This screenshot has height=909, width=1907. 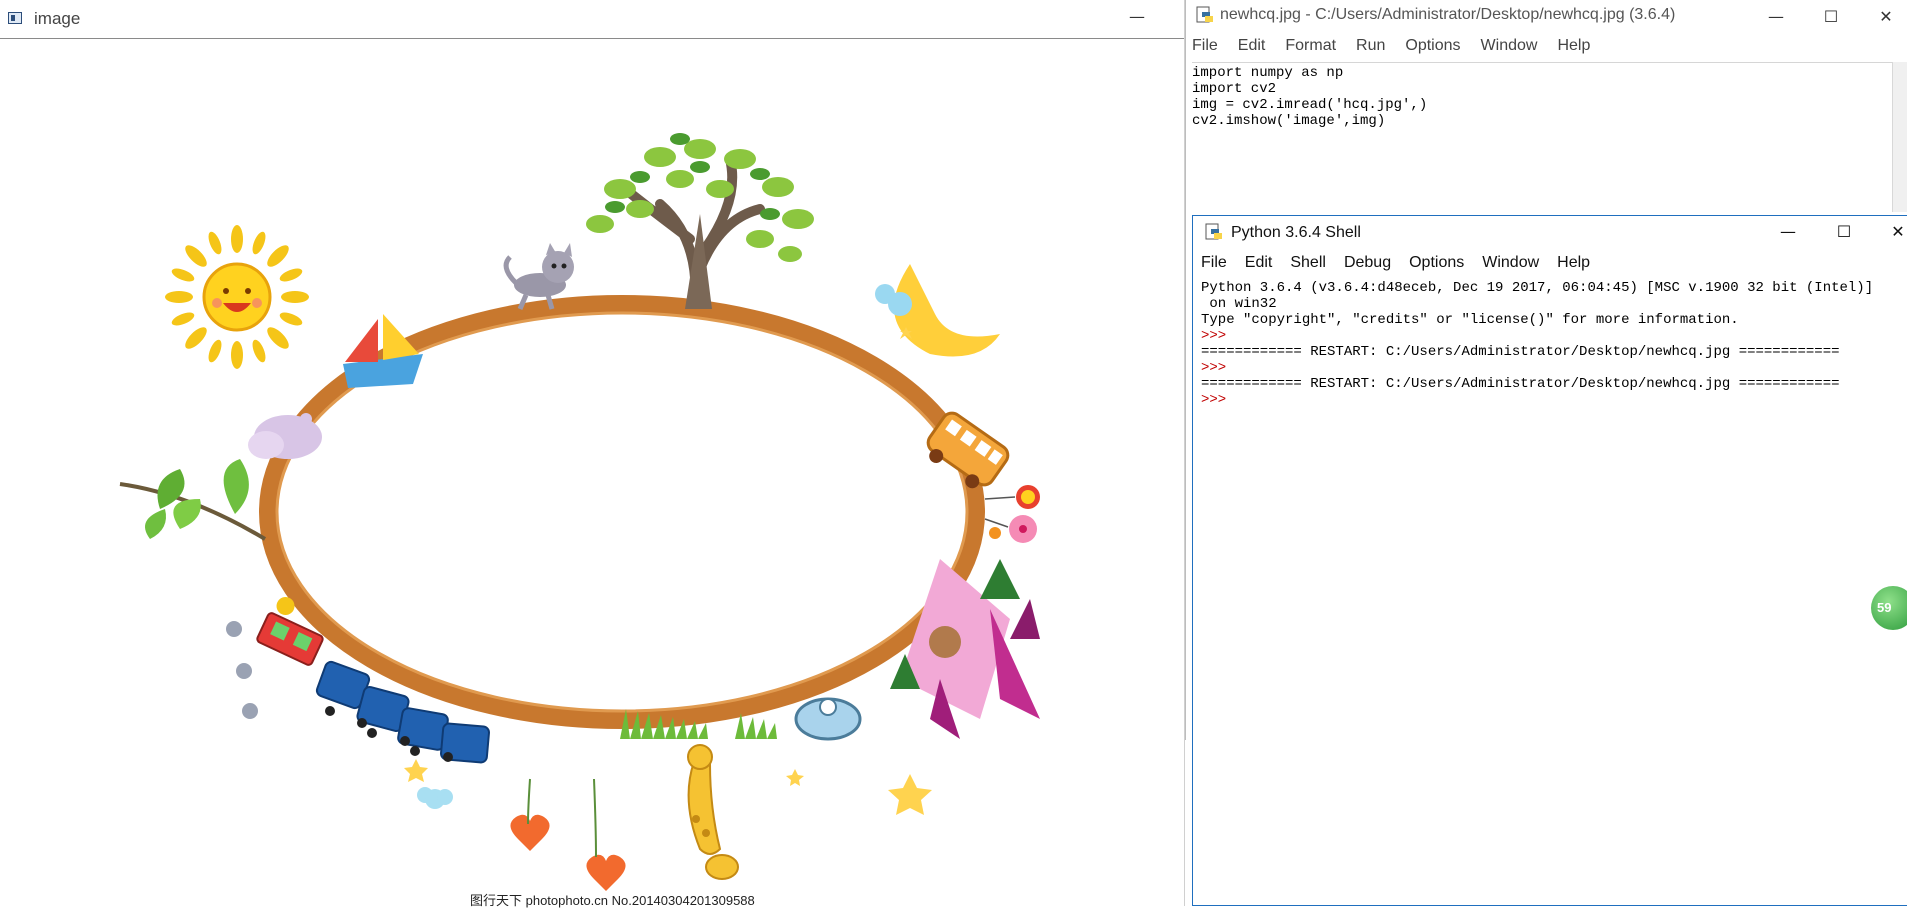 What do you see at coordinates (668, 787) in the screenshot?
I see `stars-illustration` at bounding box center [668, 787].